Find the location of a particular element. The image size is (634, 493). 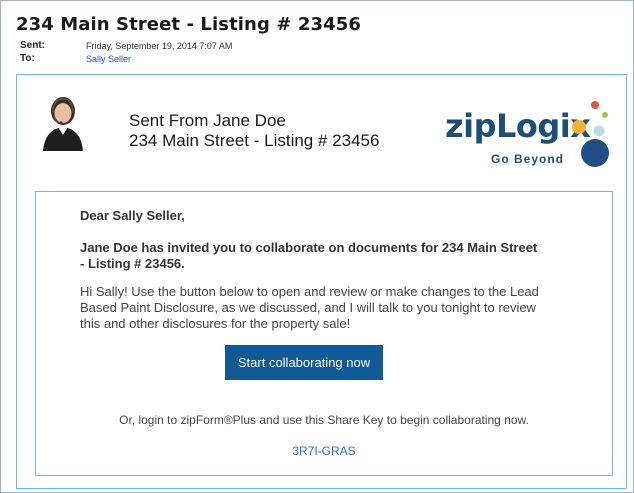

ziplogix-dots-icon is located at coordinates (590, 134).